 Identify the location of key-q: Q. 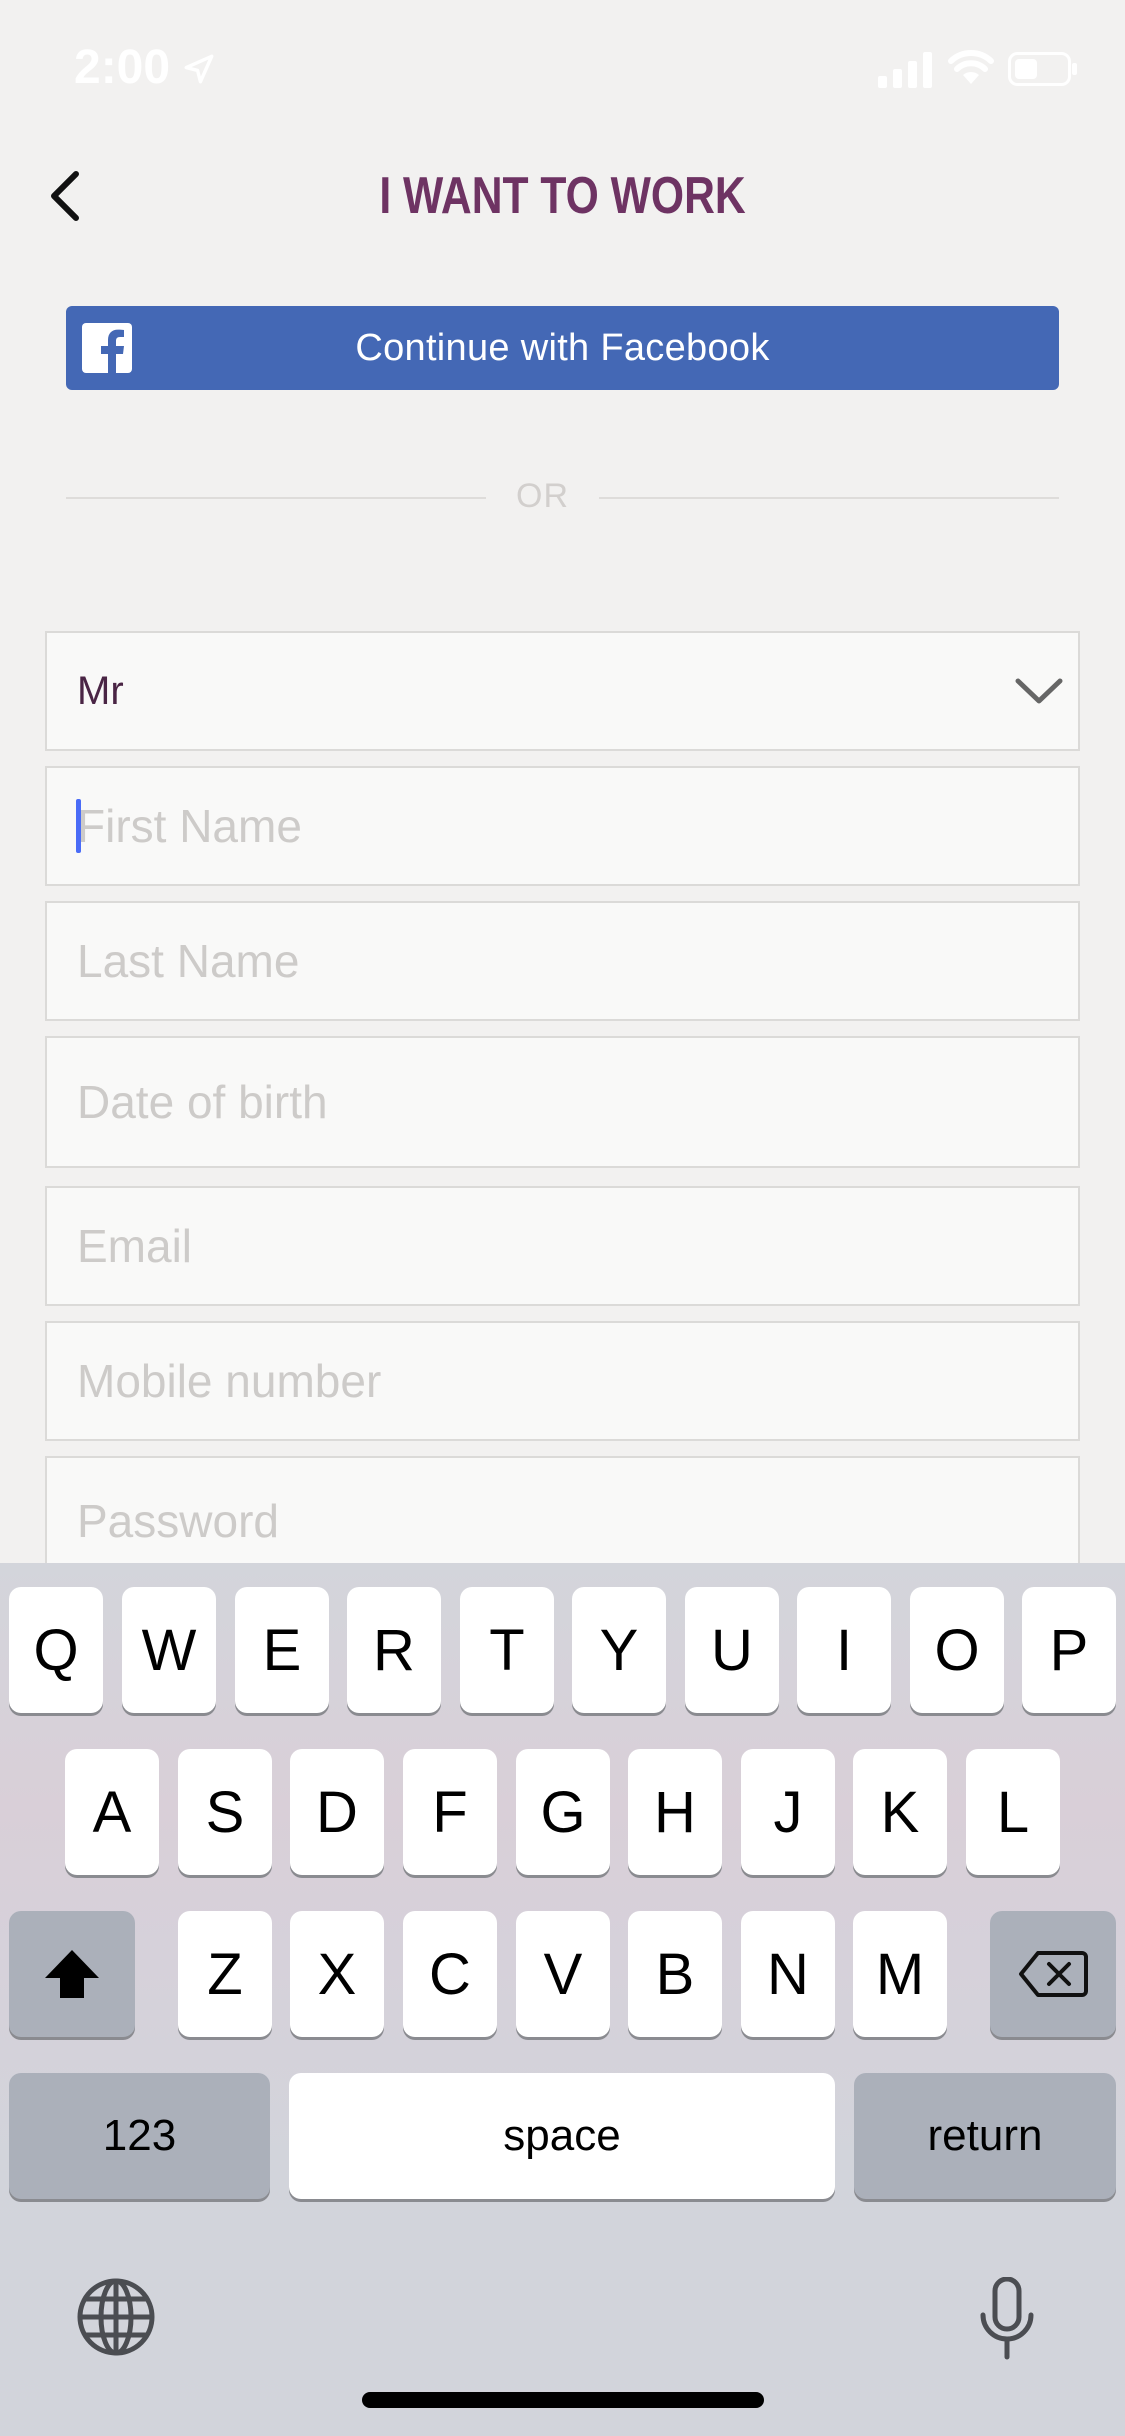
(56, 1650).